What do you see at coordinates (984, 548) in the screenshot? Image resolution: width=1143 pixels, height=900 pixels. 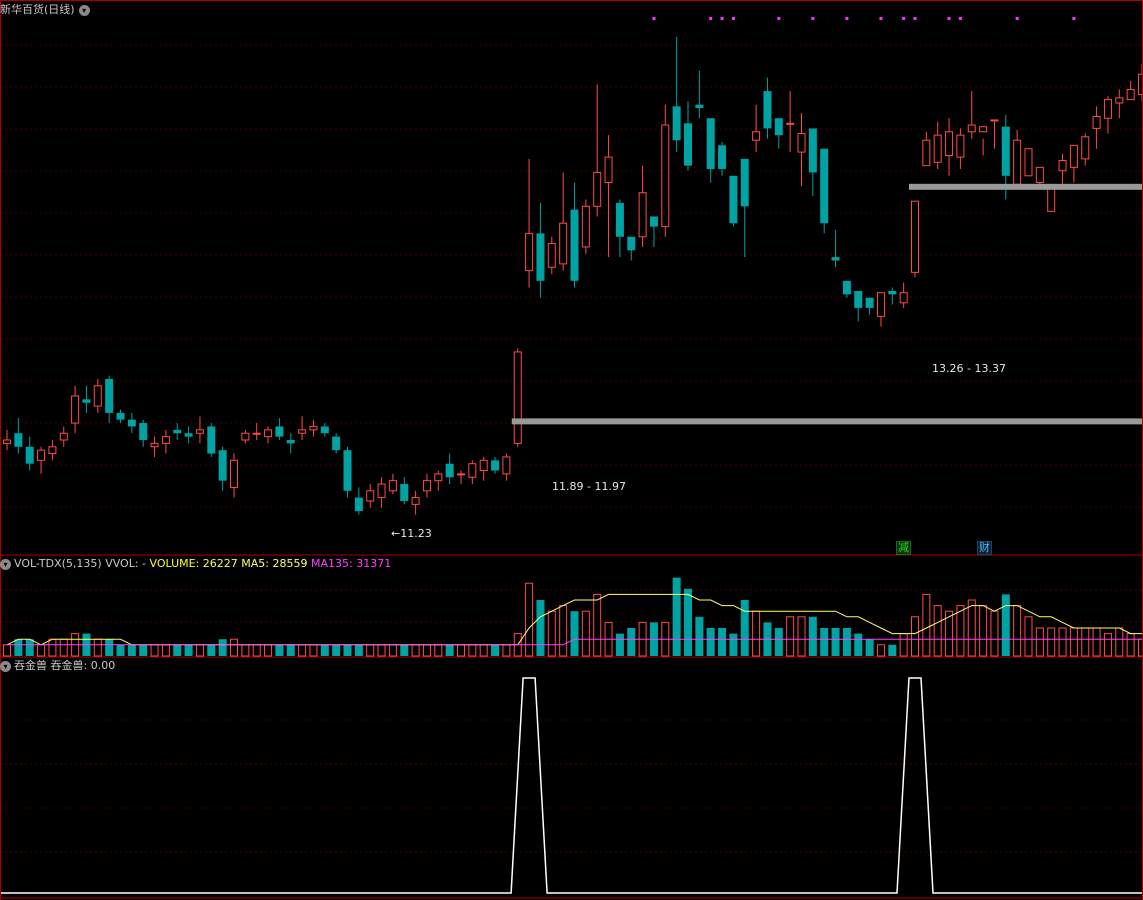 I see `signal-tag-blue: 财` at bounding box center [984, 548].